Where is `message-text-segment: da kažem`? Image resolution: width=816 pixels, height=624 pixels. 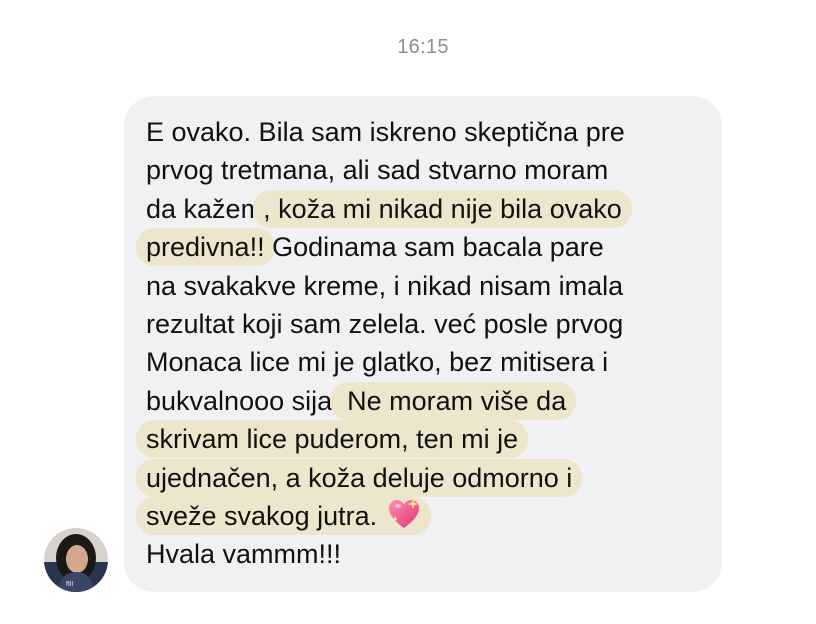 message-text-segment: da kažem is located at coordinates (205, 208).